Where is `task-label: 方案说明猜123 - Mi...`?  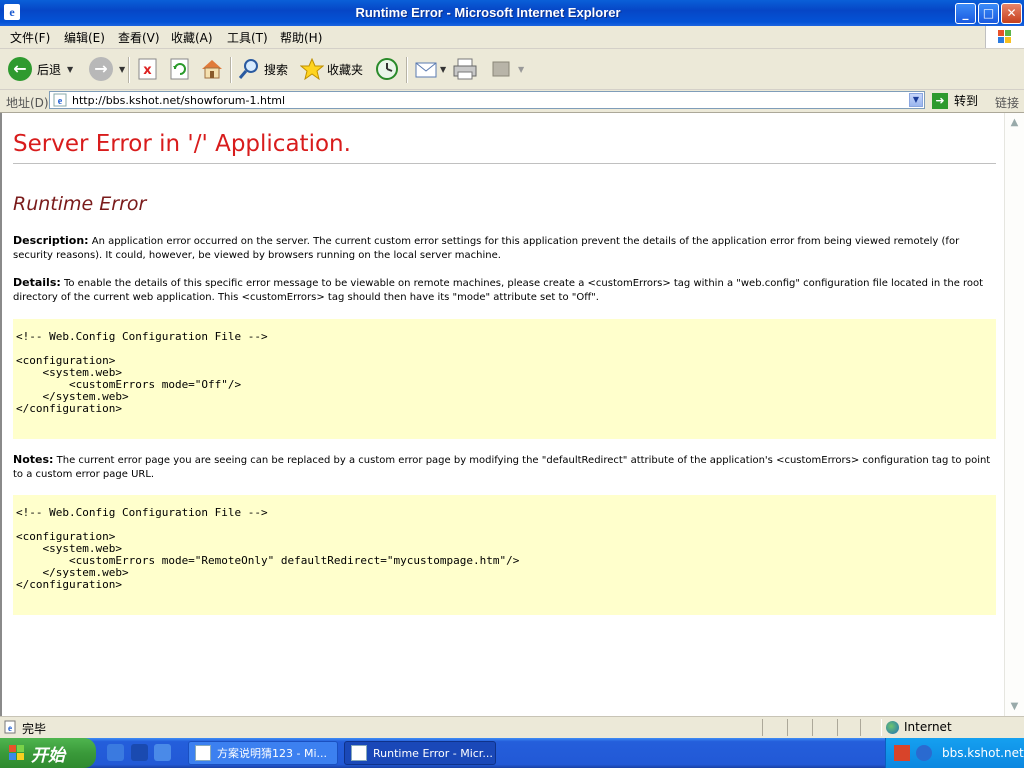
task-label: 方案说明猜123 - Mi... is located at coordinates (272, 753).